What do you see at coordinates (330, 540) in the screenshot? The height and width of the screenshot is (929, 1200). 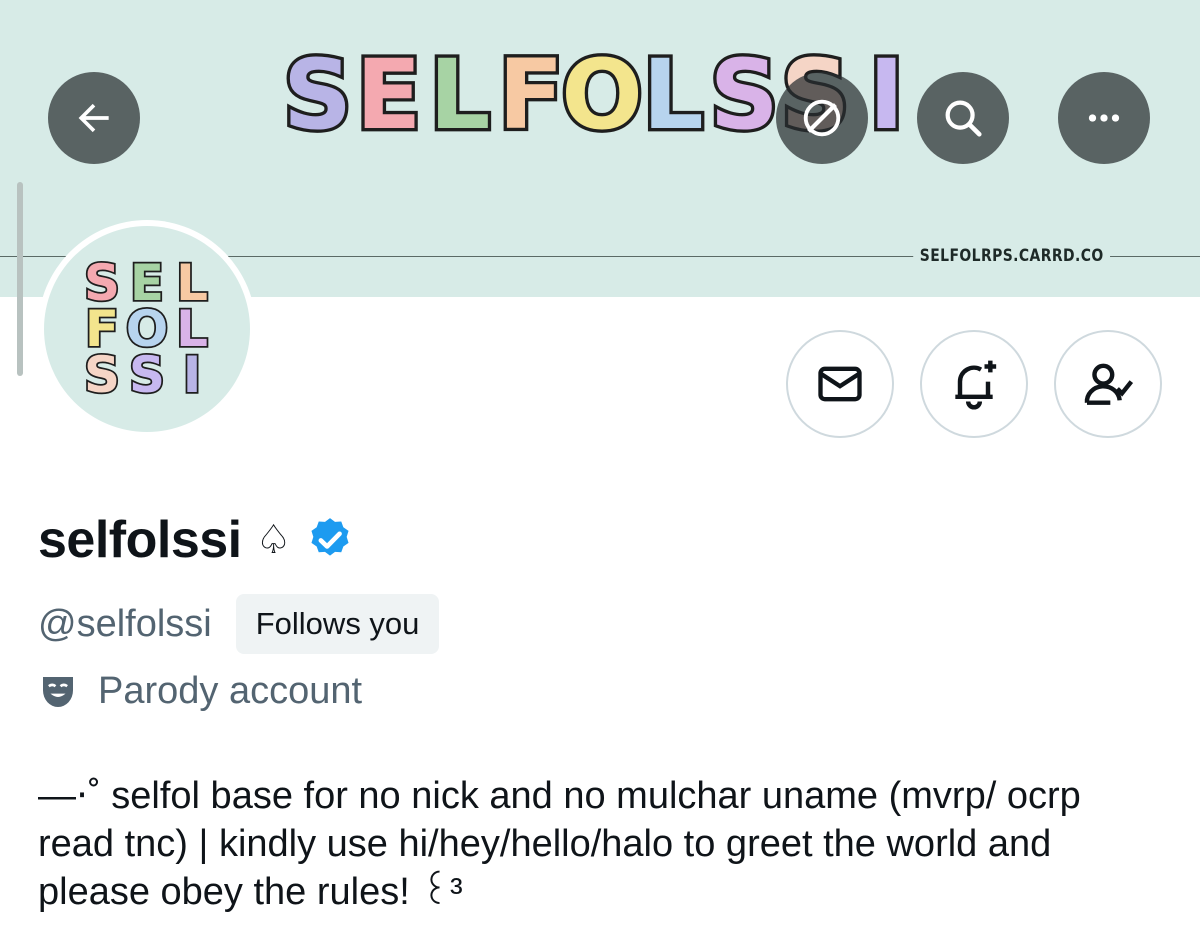 I see `verified-badge-icon` at bounding box center [330, 540].